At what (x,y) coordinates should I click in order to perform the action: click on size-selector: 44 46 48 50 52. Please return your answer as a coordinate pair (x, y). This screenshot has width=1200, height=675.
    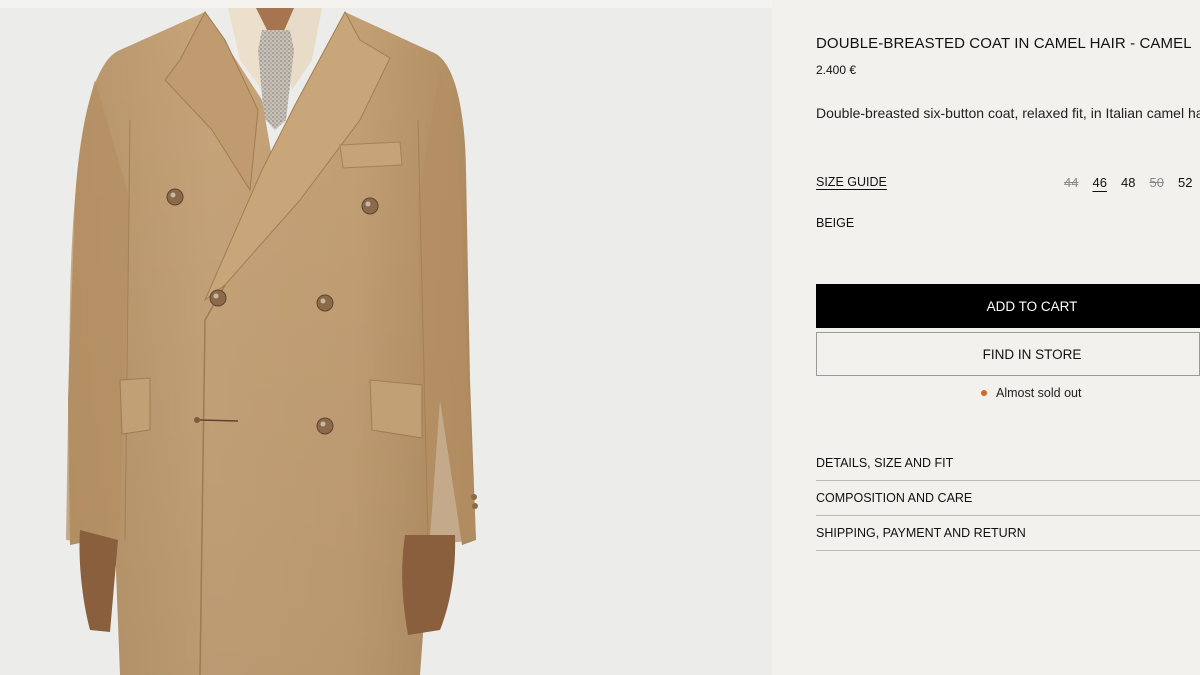
    Looking at the image, I should click on (1132, 182).